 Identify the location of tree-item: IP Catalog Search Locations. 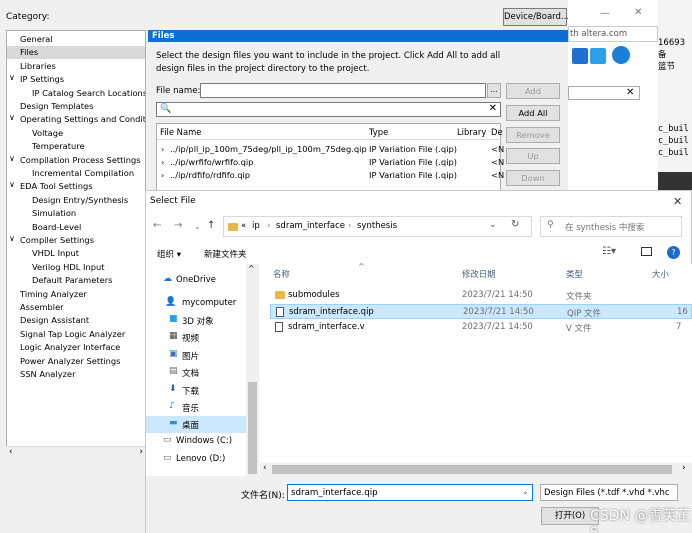
(88, 93).